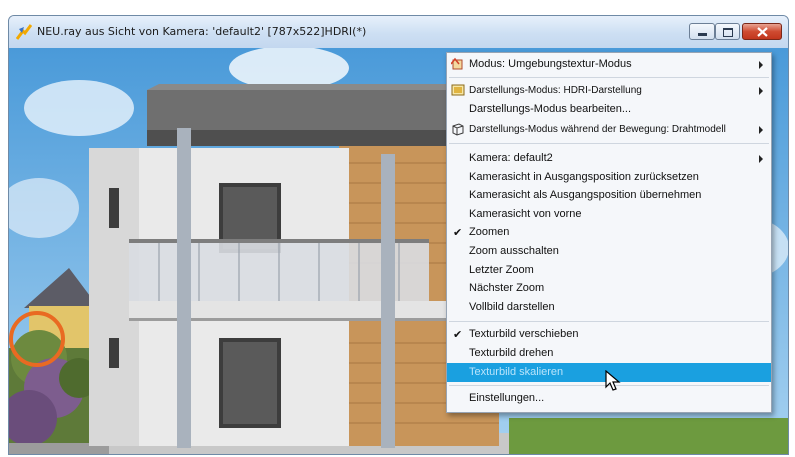  What do you see at coordinates (613, 380) in the screenshot?
I see `mouse-pointer-icon` at bounding box center [613, 380].